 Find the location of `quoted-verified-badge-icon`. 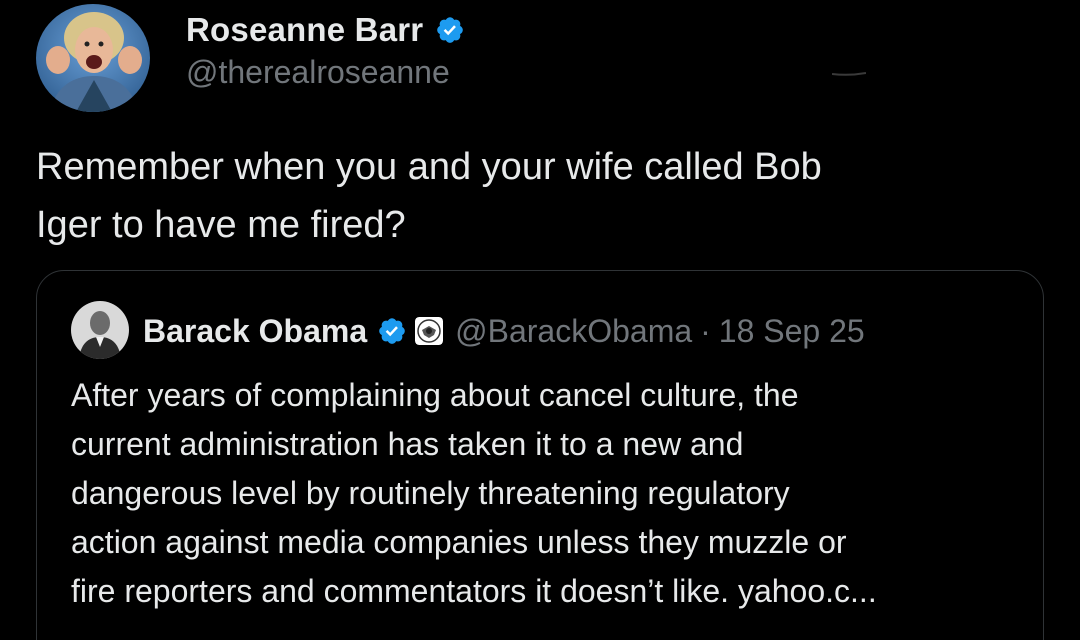

quoted-verified-badge-icon is located at coordinates (392, 331).